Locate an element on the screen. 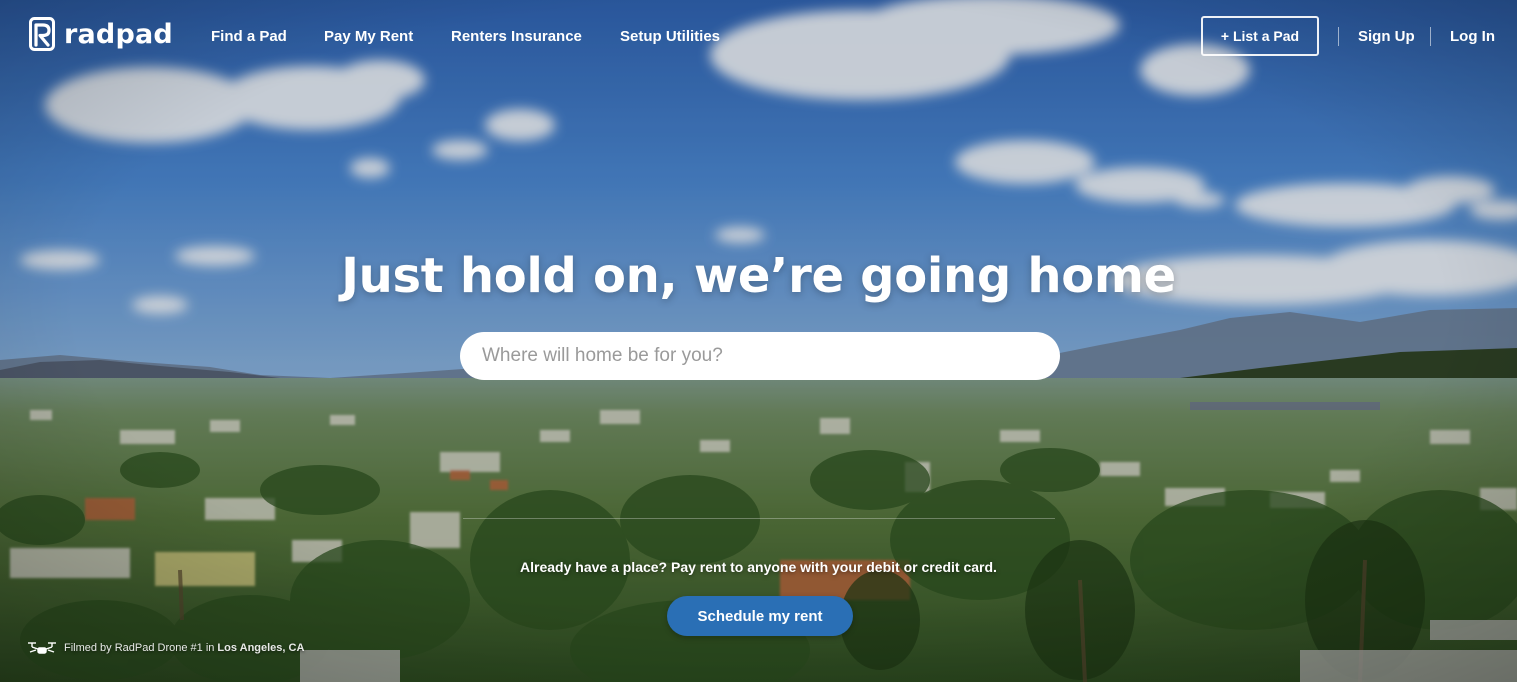 The width and height of the screenshot is (1517, 682). brand-name: radpad is located at coordinates (118, 34).